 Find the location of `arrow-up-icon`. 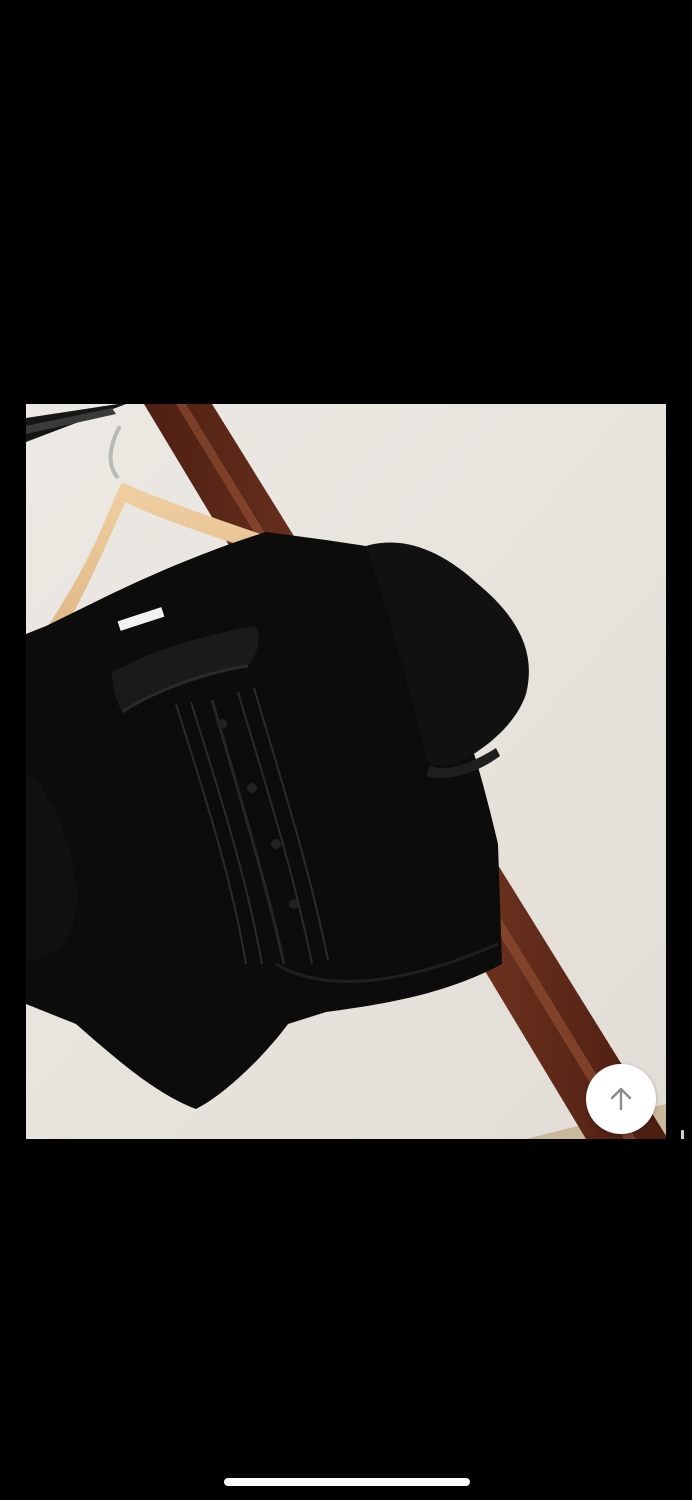

arrow-up-icon is located at coordinates (621, 1099).